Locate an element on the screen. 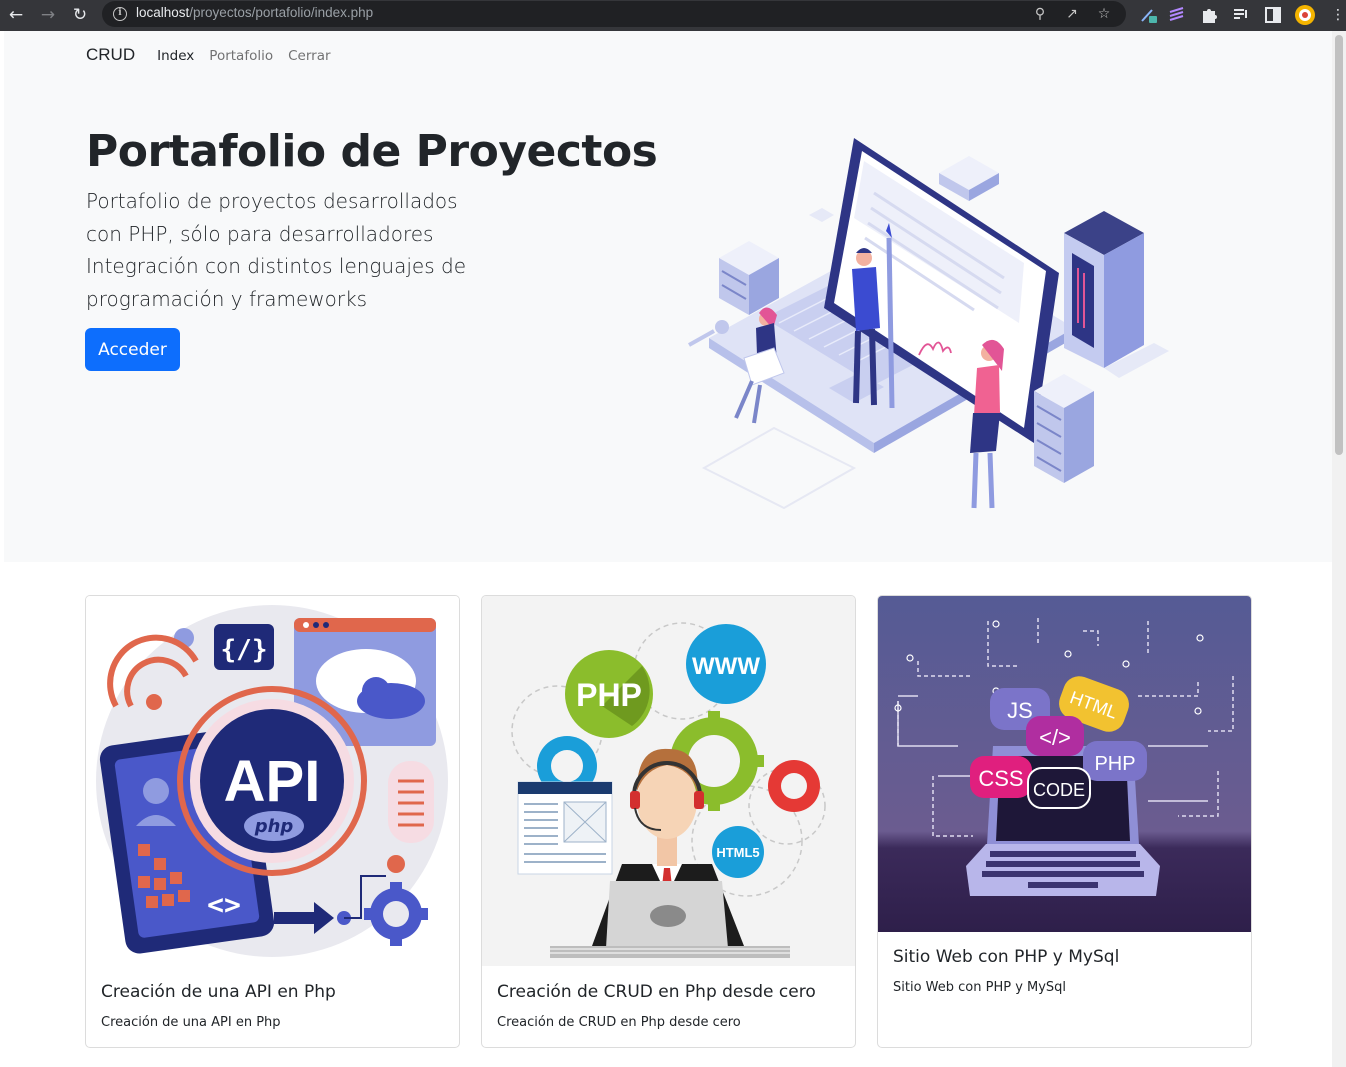 This screenshot has height=1067, width=1346. api-label: API is located at coordinates (272, 781).